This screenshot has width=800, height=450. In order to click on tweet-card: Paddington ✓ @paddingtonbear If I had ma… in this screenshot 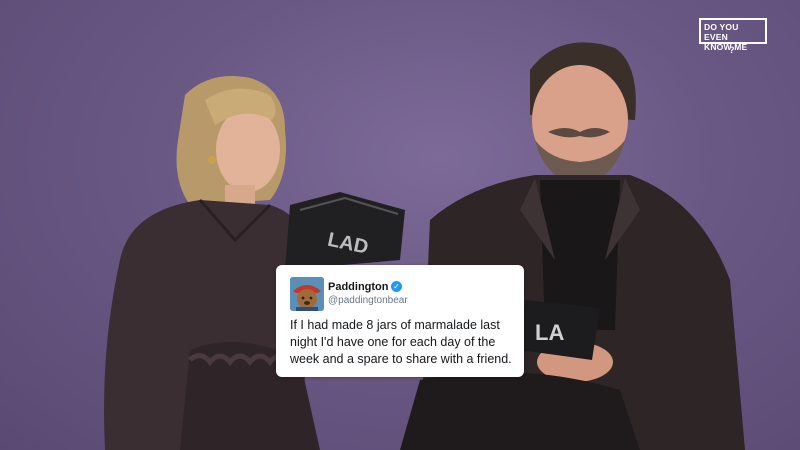, I will do `click(400, 321)`.